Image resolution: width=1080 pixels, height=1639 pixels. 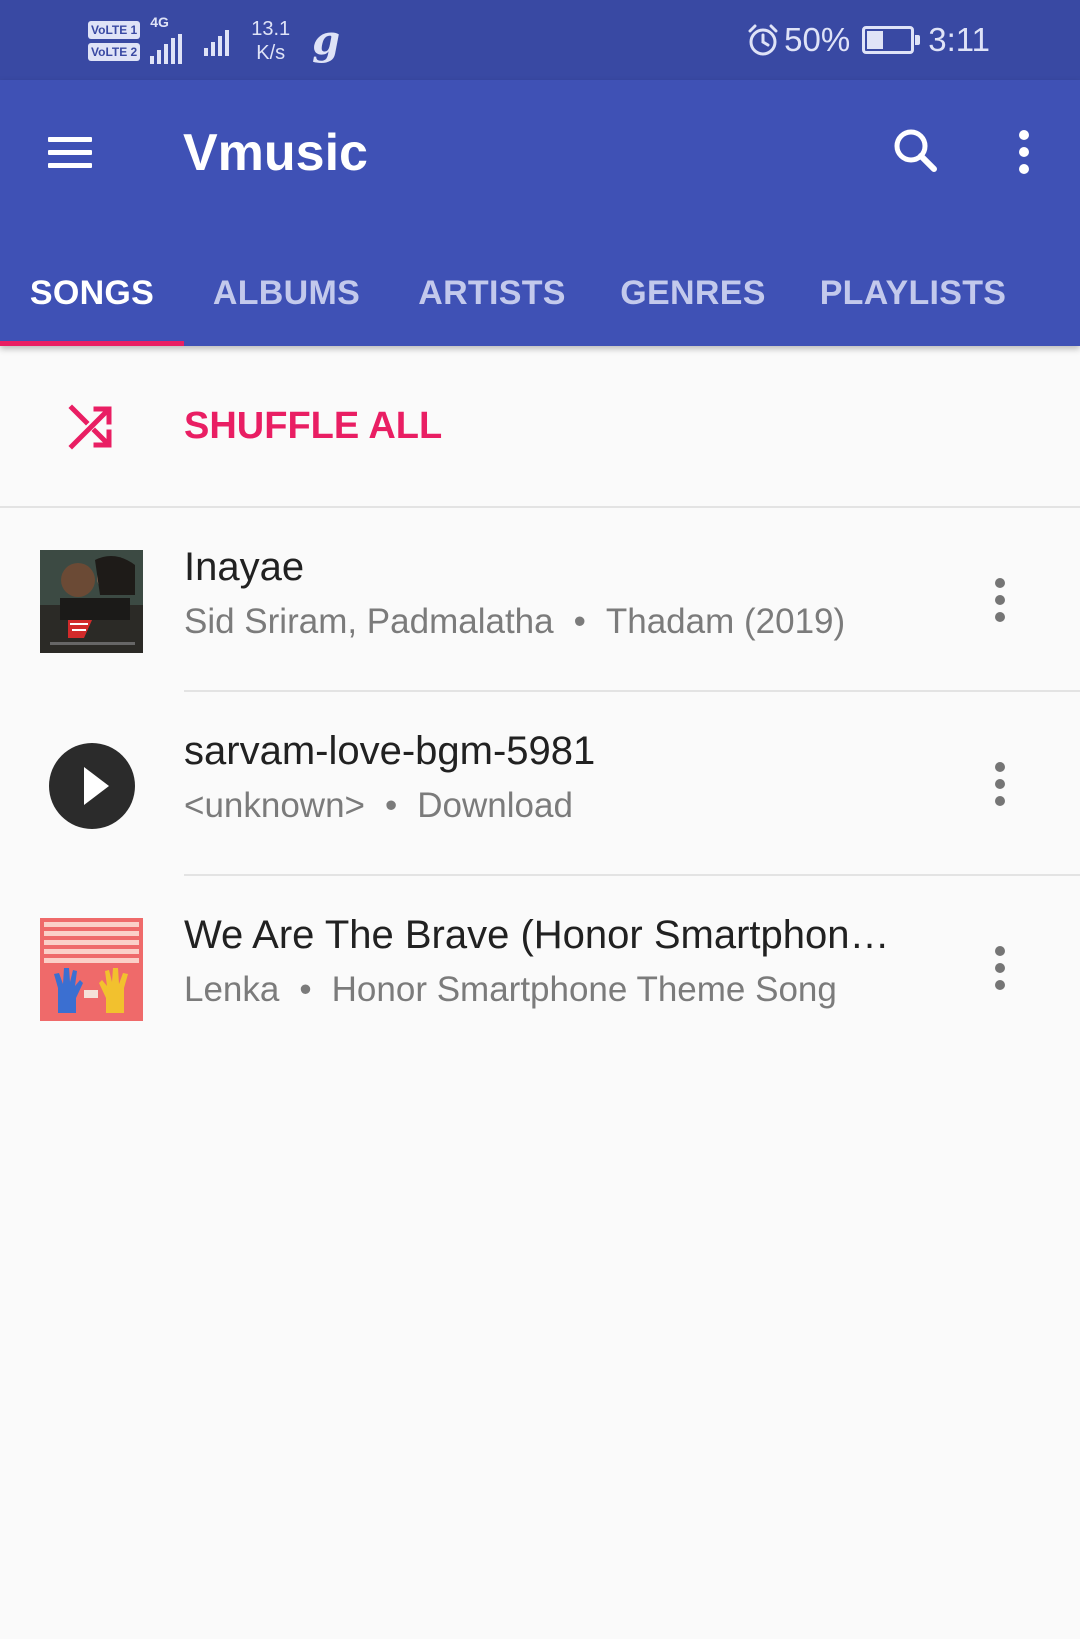 I want to click on tab-bar: SONGS ALBUMS ARTISTS GENRES PLAYLISTS, so click(x=540, y=293).